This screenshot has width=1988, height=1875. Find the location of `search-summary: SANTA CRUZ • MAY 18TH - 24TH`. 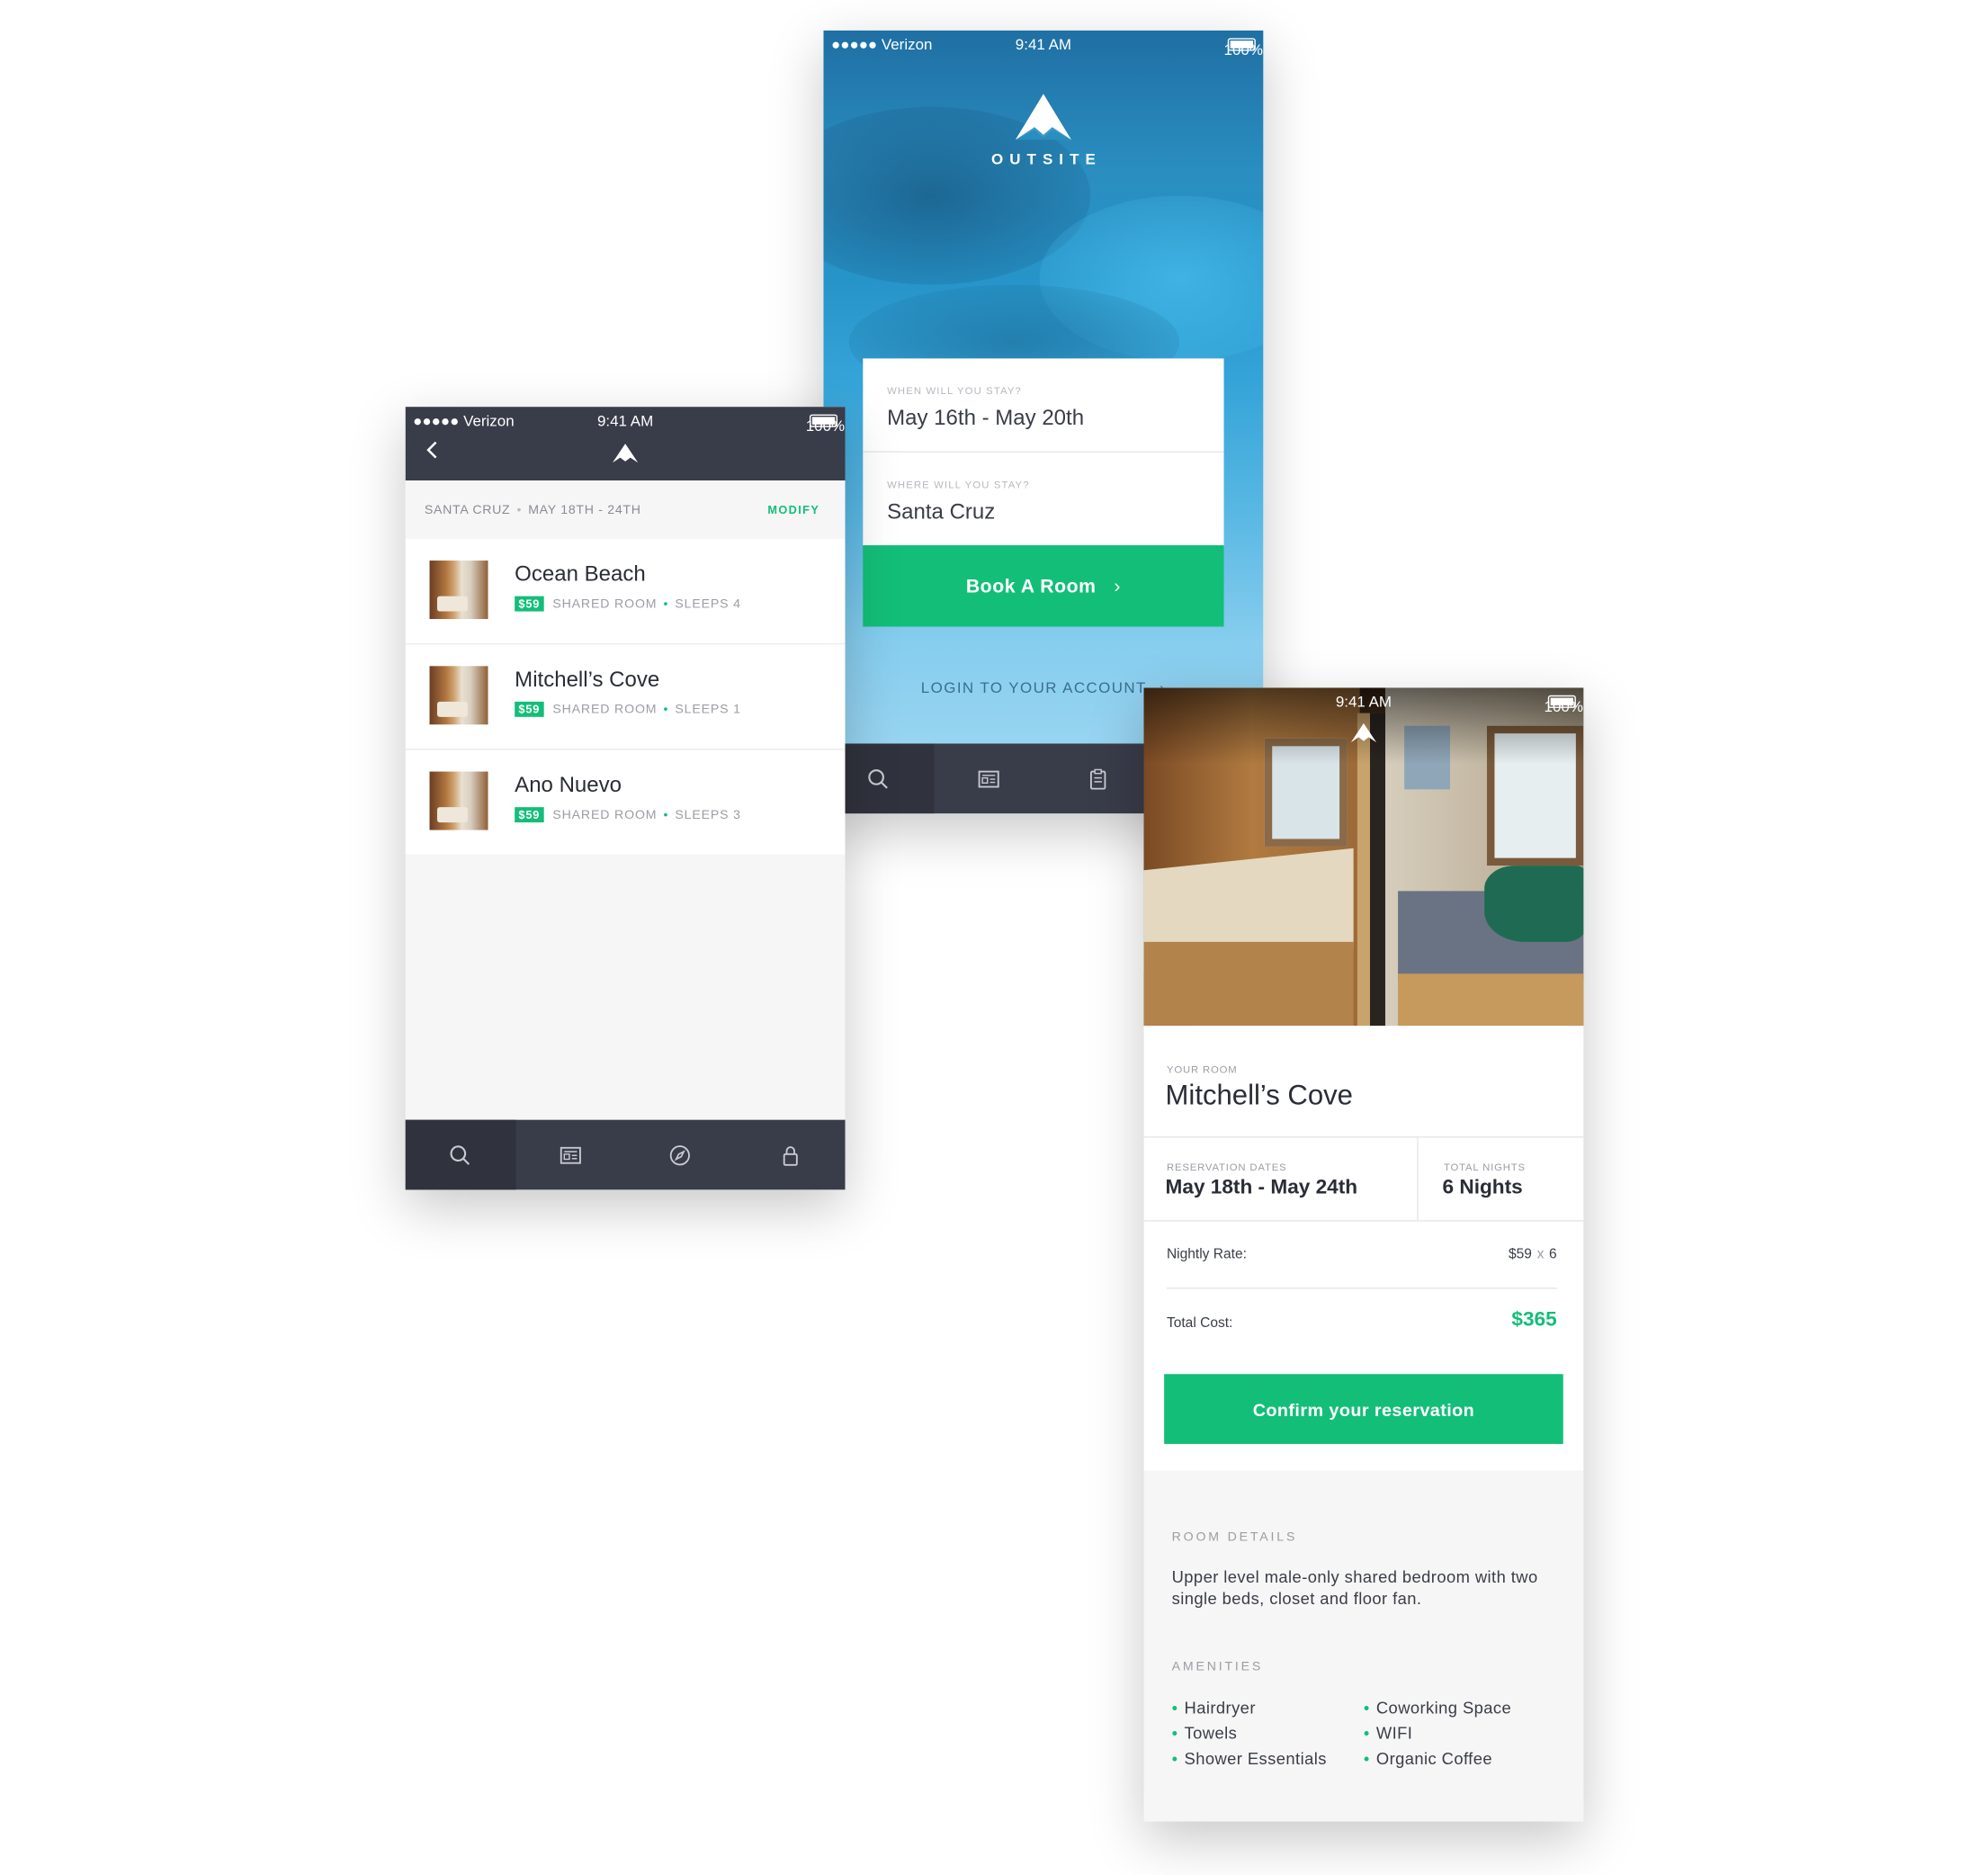

search-summary: SANTA CRUZ • MAY 18TH - 24TH is located at coordinates (533, 510).